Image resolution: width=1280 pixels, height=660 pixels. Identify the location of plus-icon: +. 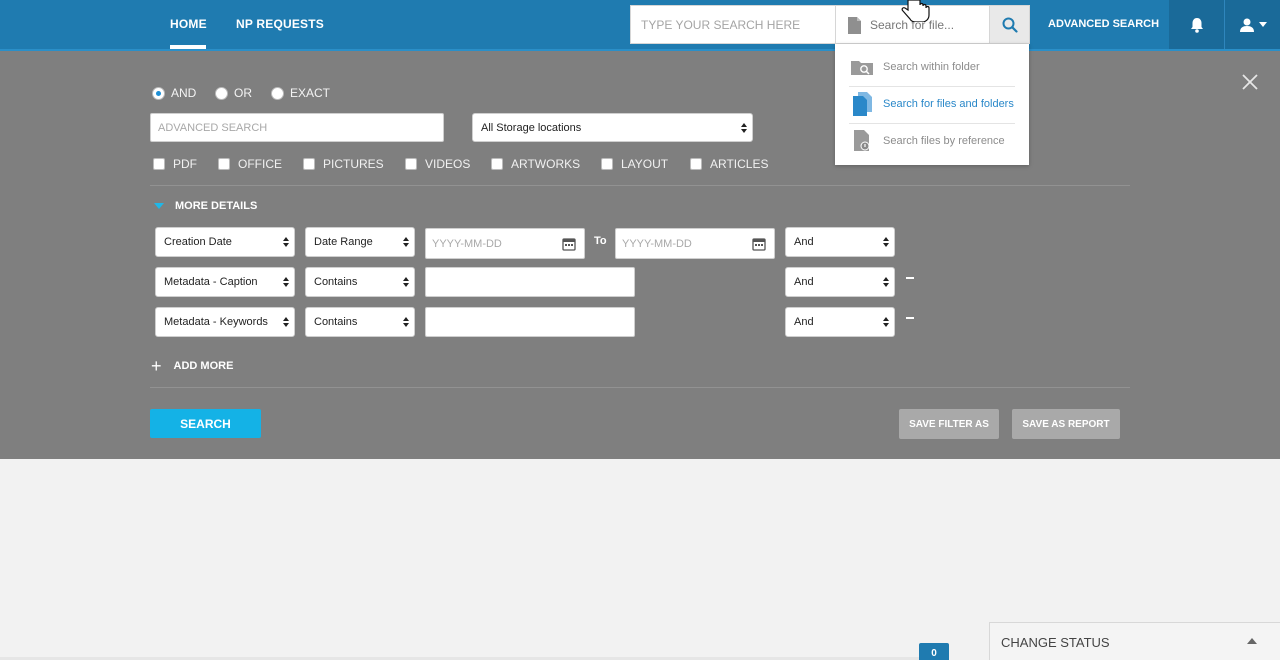
(156, 366).